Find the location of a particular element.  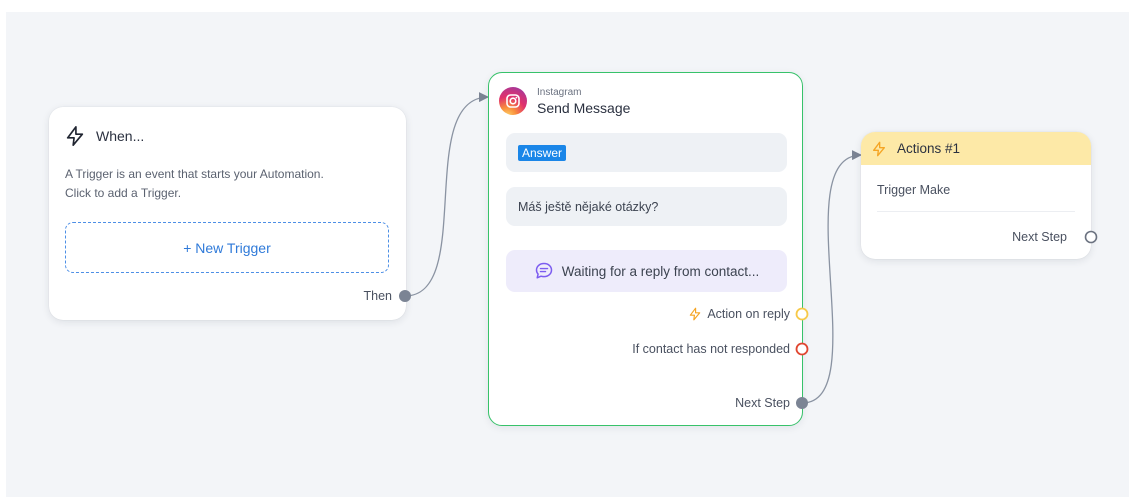

answer-block: Answer is located at coordinates (646, 152).